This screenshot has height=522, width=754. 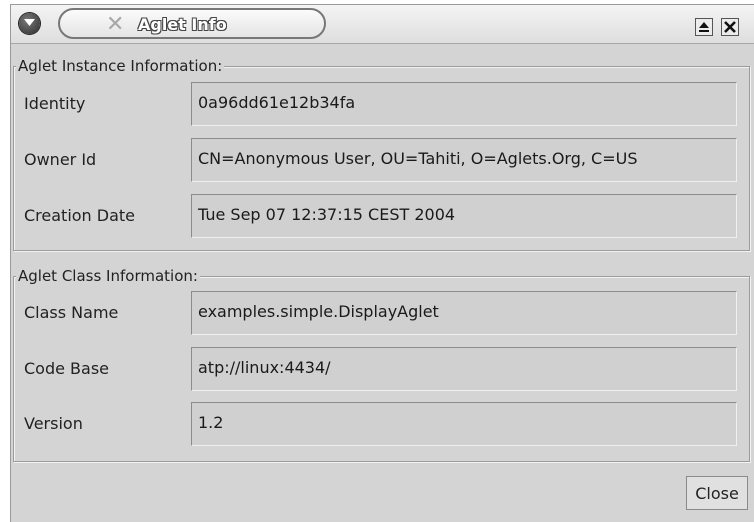 I want to click on close-button: Close, so click(x=717, y=493).